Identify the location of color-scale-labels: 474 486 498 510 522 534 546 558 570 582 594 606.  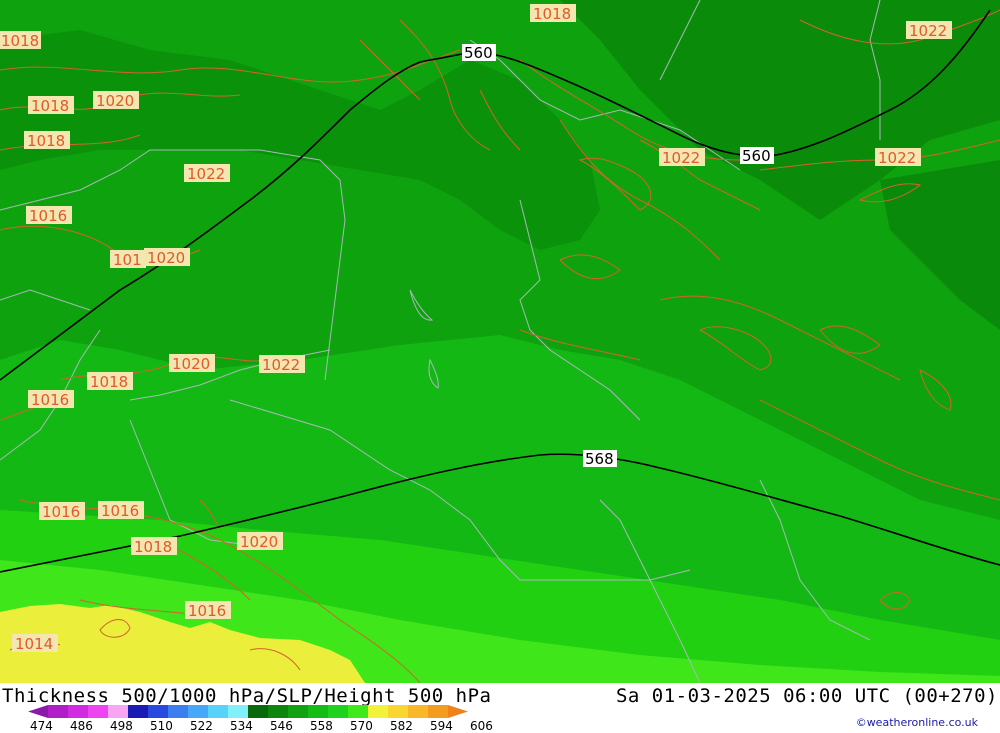
(270, 726).